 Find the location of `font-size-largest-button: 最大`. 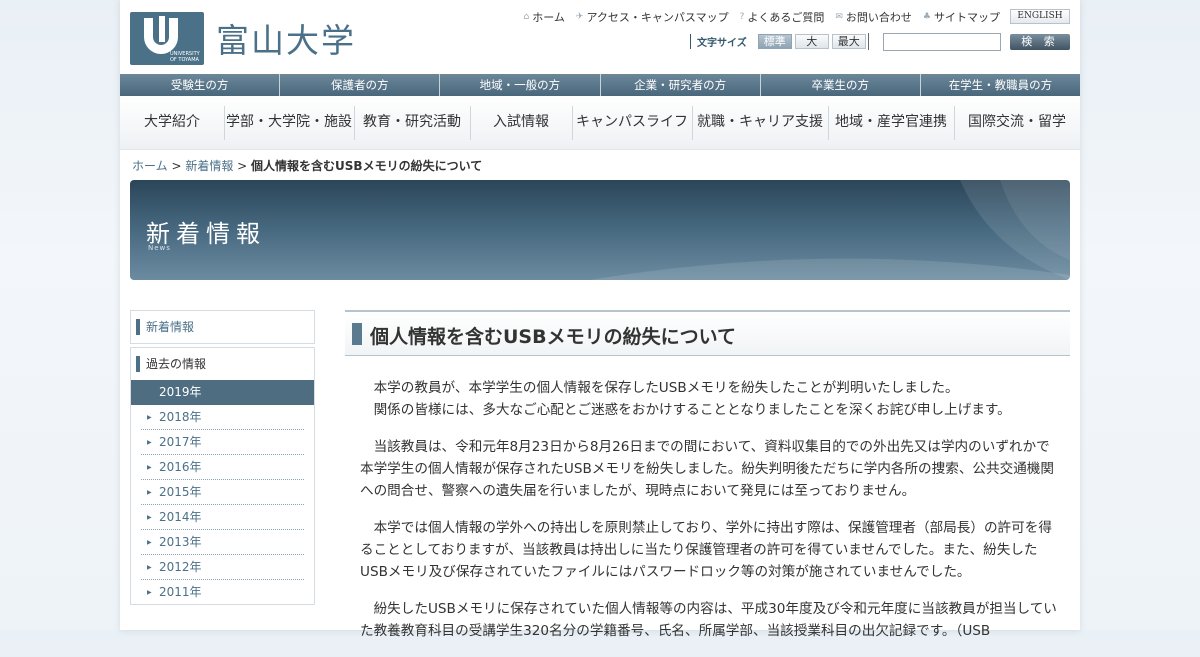

font-size-largest-button: 最大 is located at coordinates (848, 41).